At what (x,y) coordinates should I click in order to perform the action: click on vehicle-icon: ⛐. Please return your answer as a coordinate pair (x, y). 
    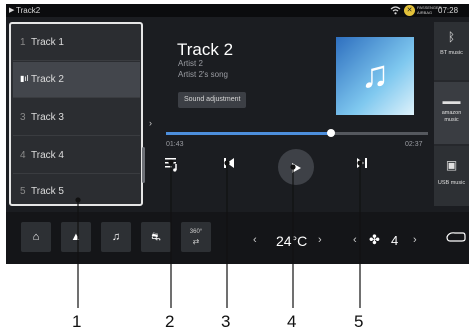
    Looking at the image, I should click on (156, 237).